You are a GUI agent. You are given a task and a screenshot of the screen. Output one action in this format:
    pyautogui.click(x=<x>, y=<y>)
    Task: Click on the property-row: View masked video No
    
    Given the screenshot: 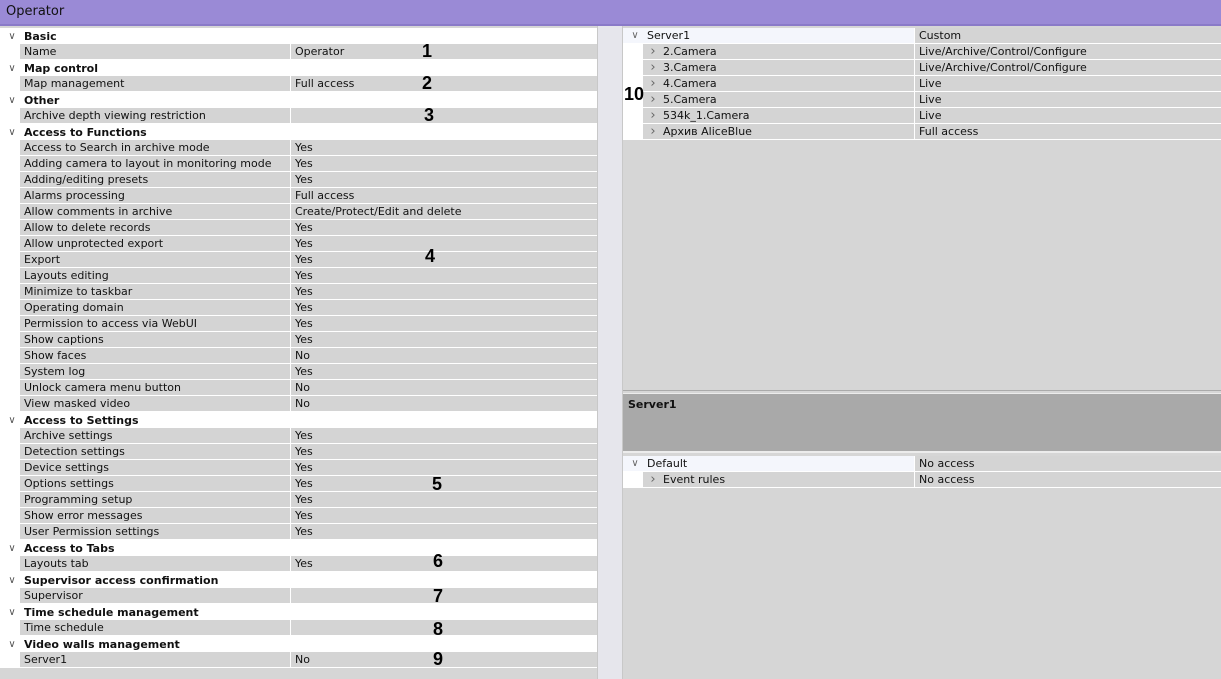 What is the action you would take?
    pyautogui.click(x=298, y=404)
    